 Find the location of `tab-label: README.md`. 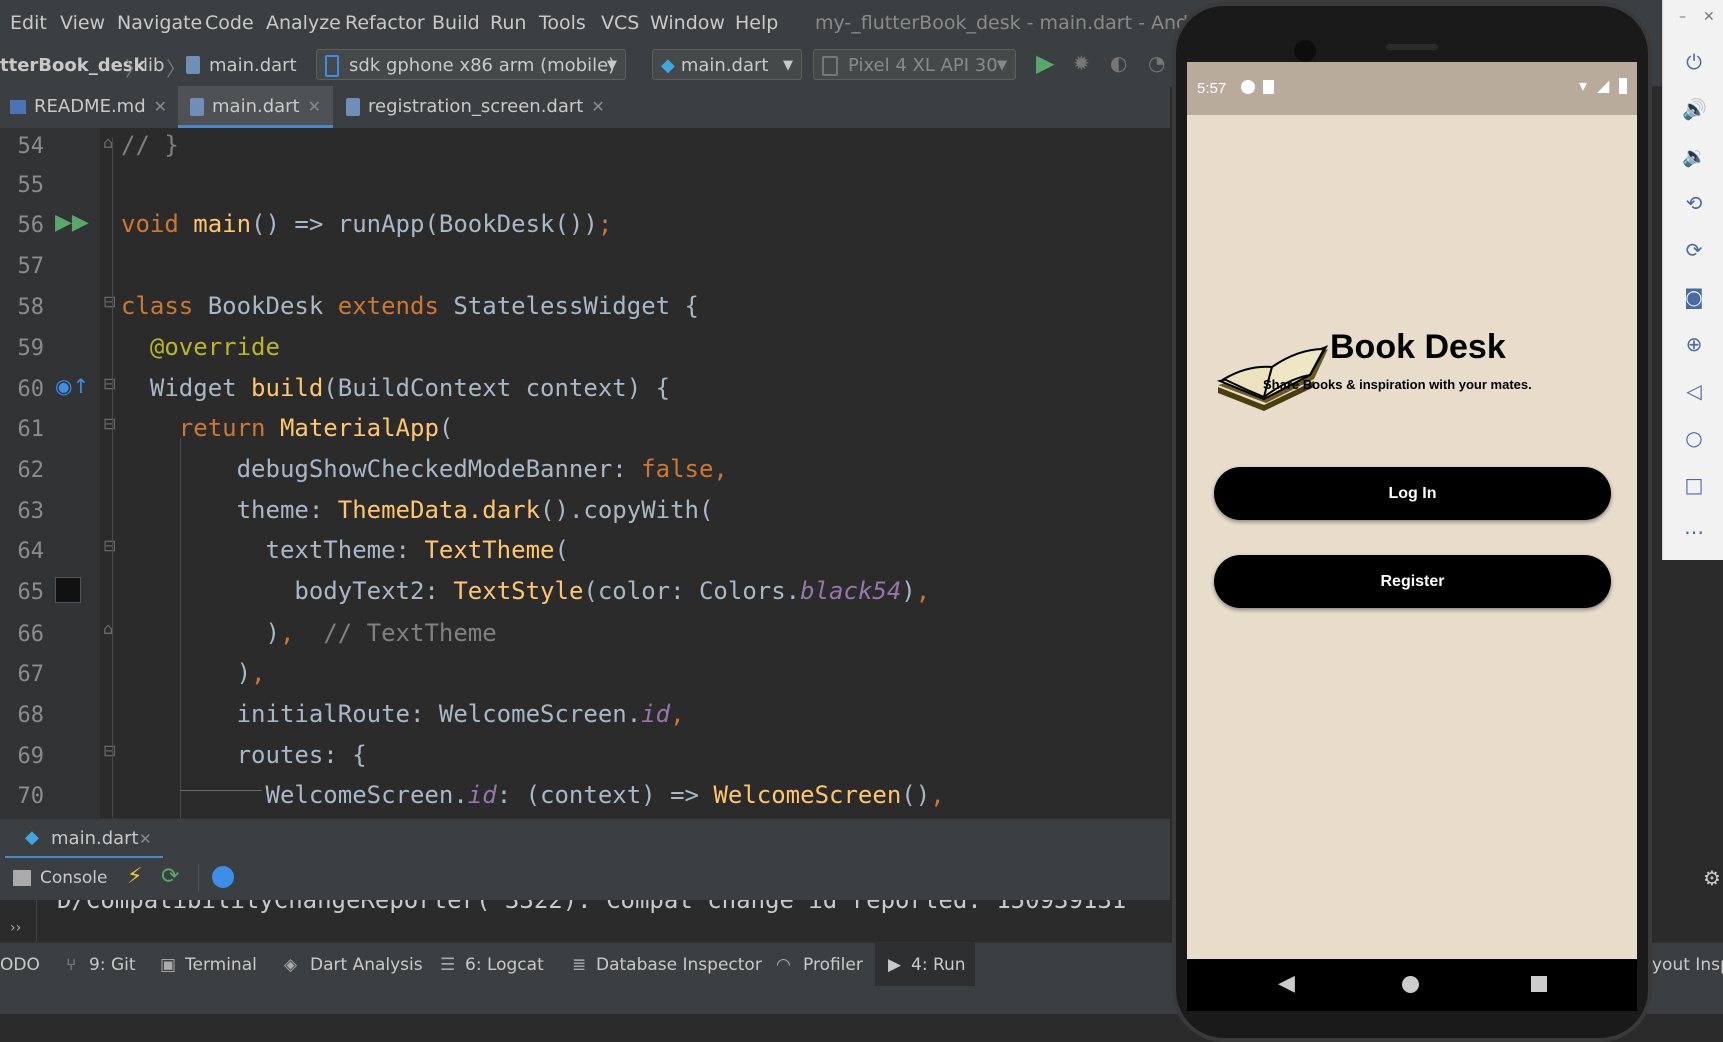

tab-label: README.md is located at coordinates (90, 106).